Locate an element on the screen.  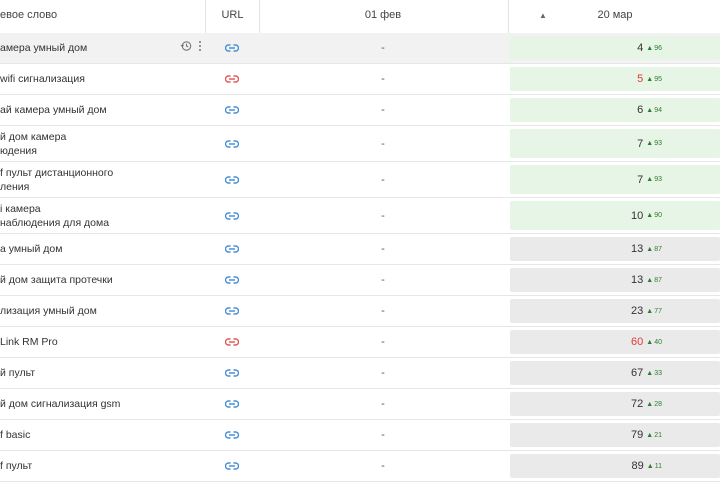
position-date-2: 72 ▲28 is located at coordinates (615, 404).